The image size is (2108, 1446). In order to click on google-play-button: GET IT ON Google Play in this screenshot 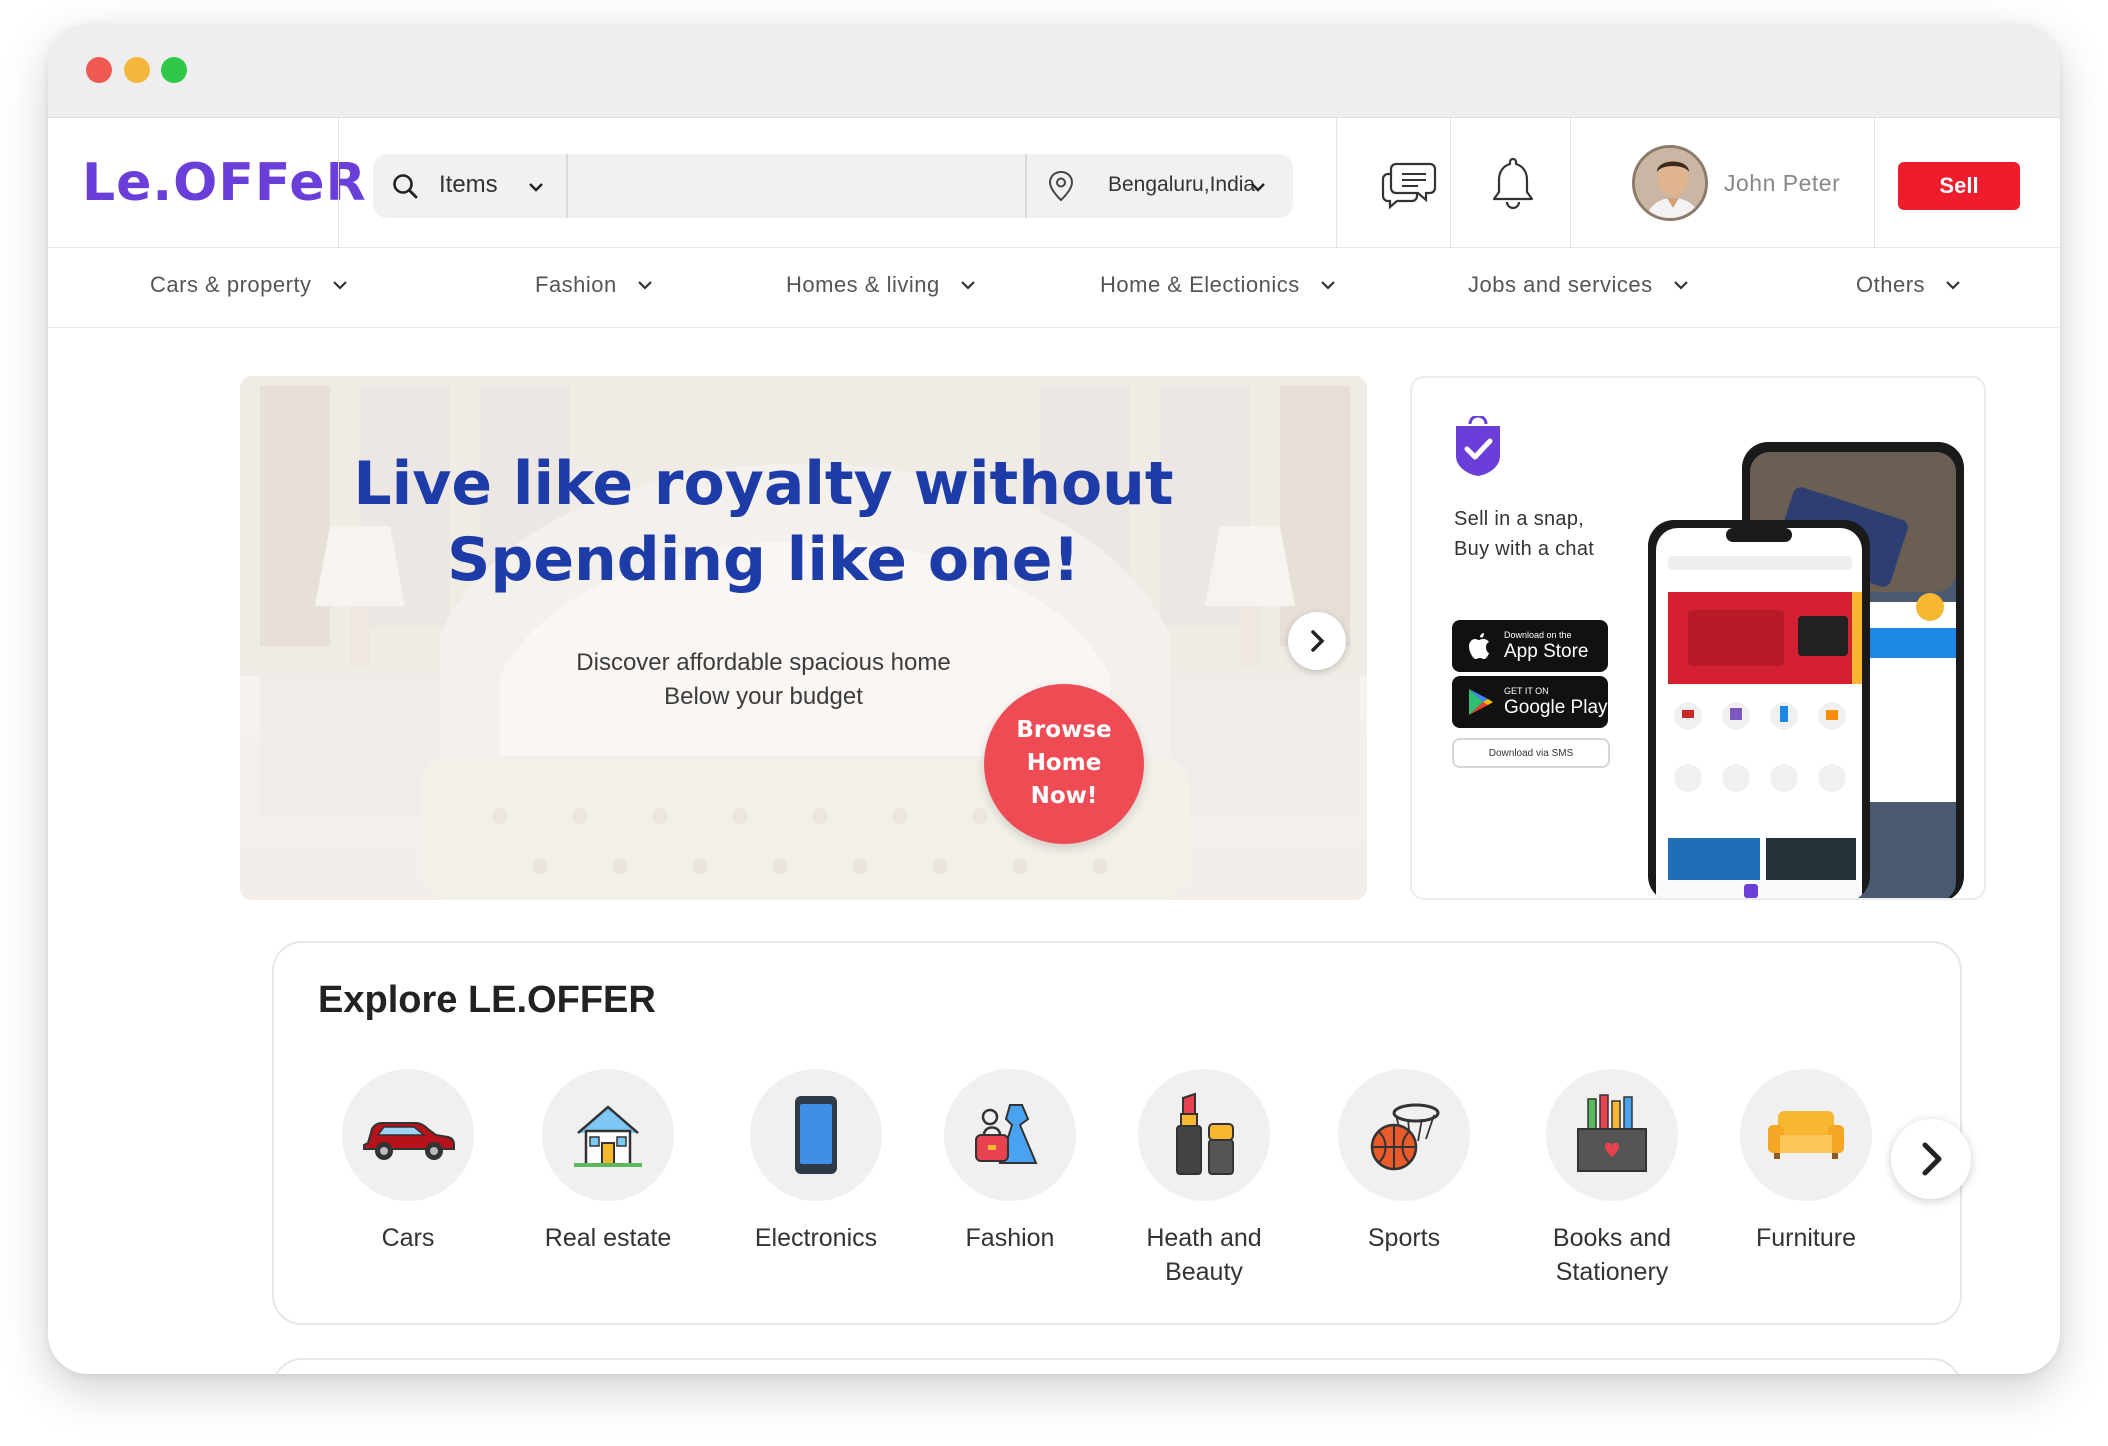, I will do `click(1530, 702)`.